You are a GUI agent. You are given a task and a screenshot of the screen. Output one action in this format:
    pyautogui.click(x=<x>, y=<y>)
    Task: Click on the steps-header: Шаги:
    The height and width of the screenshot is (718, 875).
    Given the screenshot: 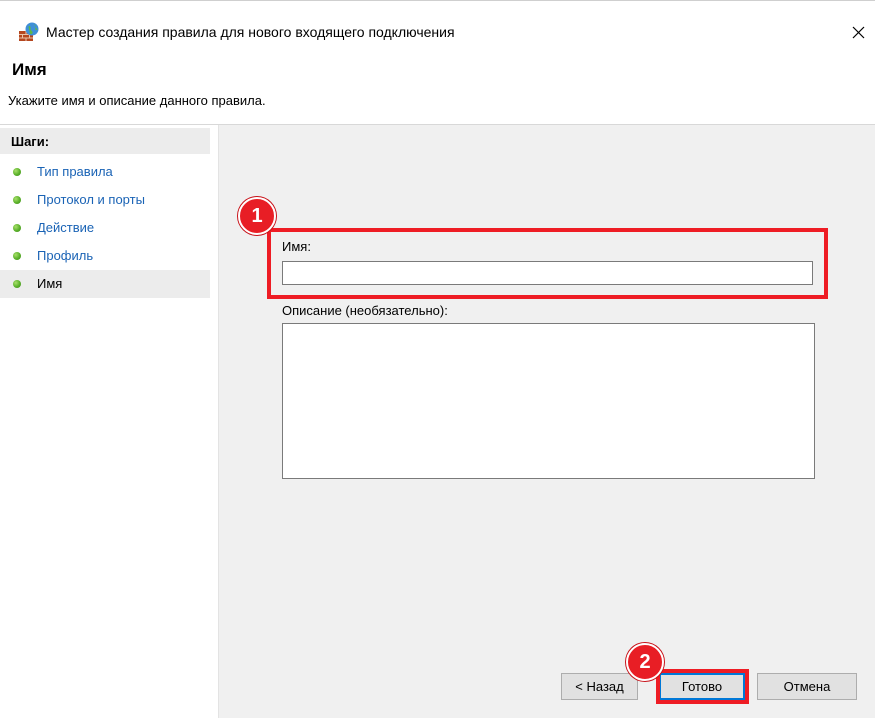 What is the action you would take?
    pyautogui.click(x=105, y=141)
    